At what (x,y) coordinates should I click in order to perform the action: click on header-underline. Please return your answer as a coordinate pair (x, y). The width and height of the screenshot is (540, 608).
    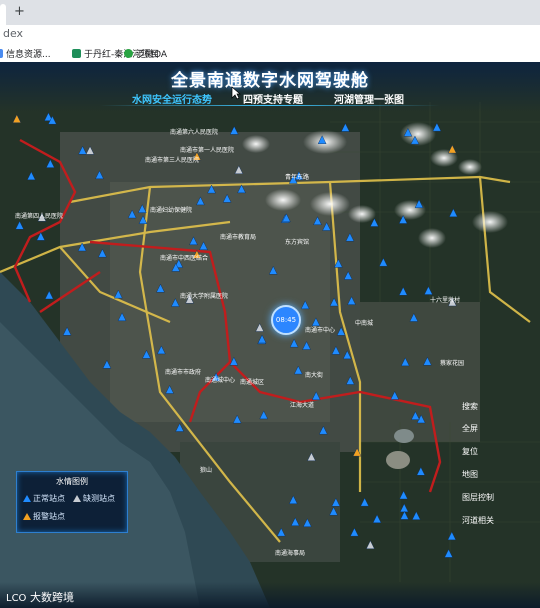
    Looking at the image, I should click on (270, 105).